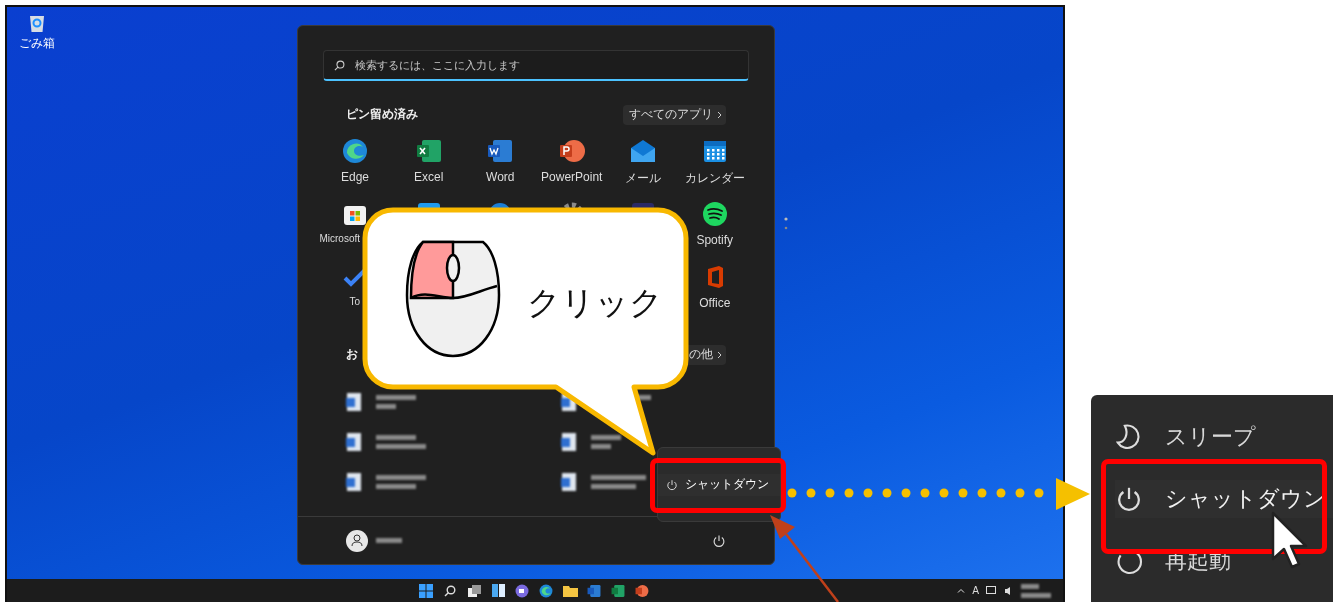 Image resolution: width=1335 pixels, height=602 pixels. I want to click on power-menu-item: シャットダウン, so click(719, 484).